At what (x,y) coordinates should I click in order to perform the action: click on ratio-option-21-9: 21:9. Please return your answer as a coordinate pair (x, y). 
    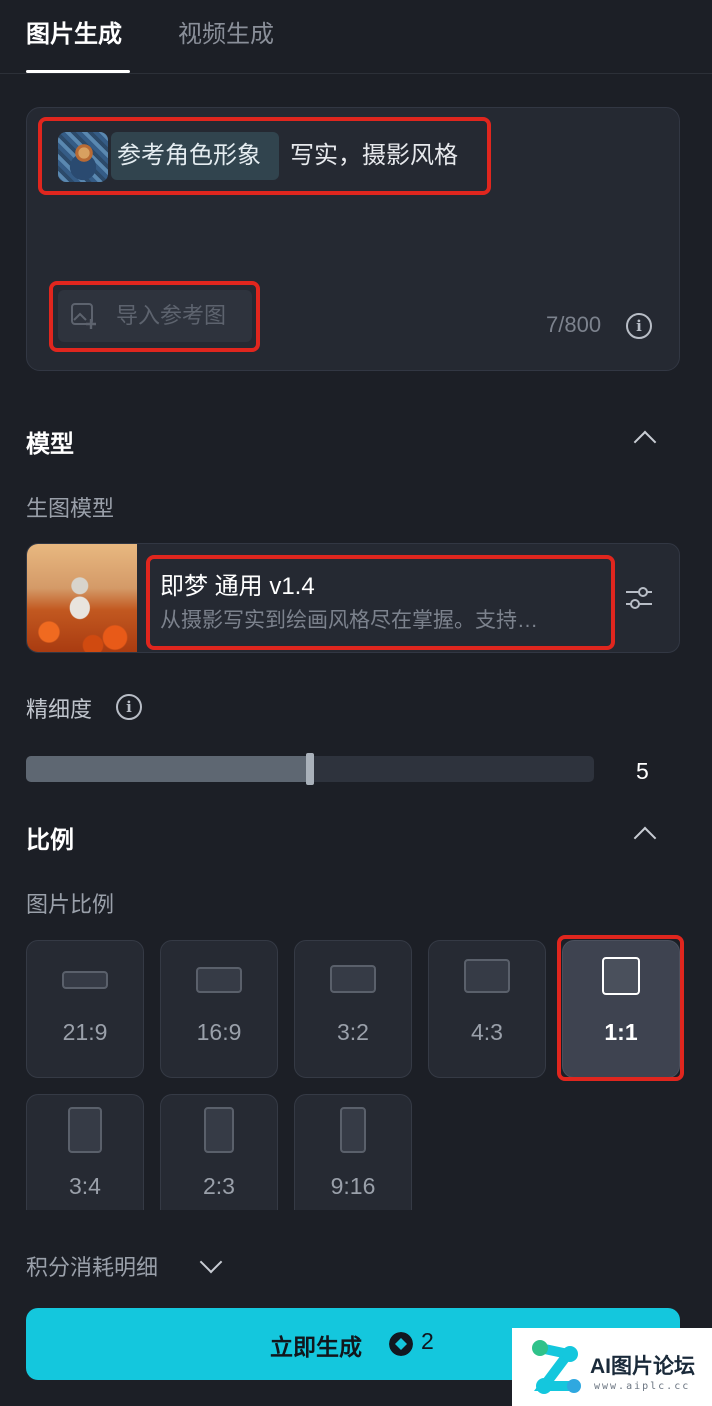
    Looking at the image, I should click on (85, 1009).